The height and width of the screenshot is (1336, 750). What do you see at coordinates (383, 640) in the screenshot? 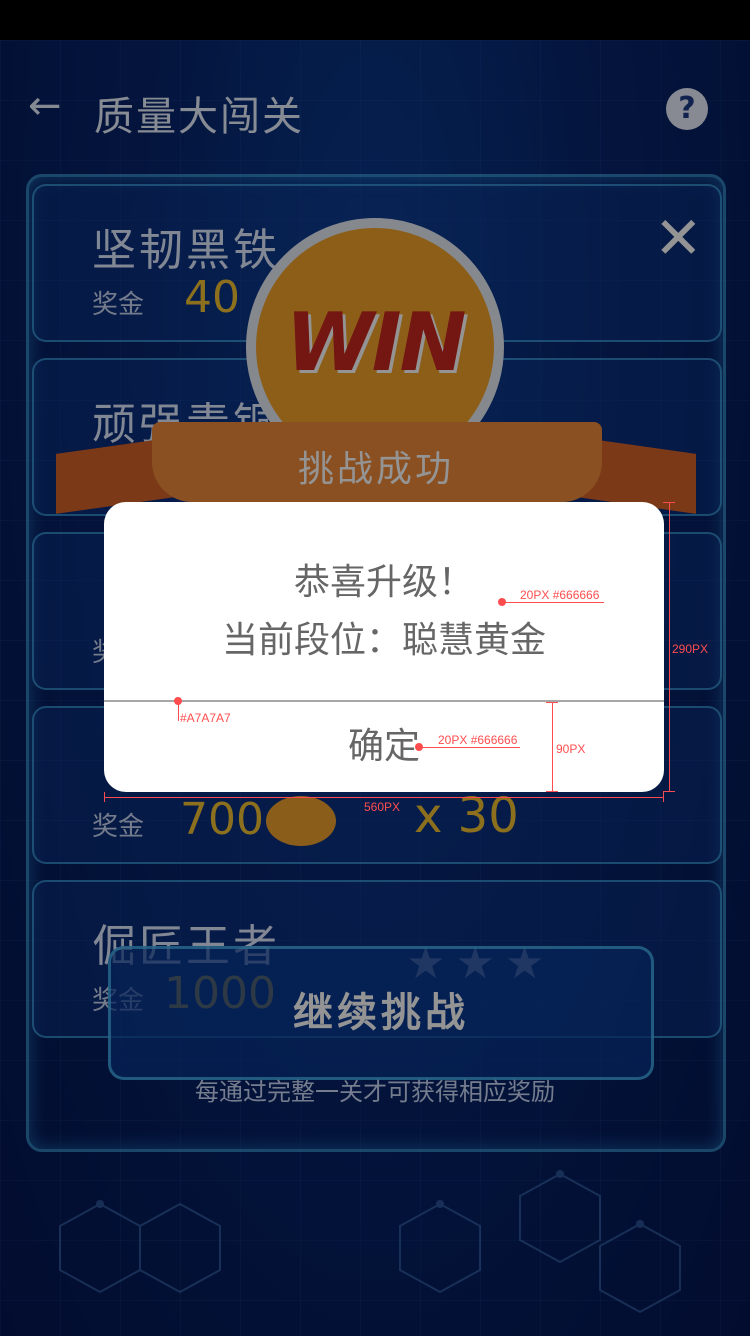
I see `dialog-line-2: 当前段位：聪慧黄金` at bounding box center [383, 640].